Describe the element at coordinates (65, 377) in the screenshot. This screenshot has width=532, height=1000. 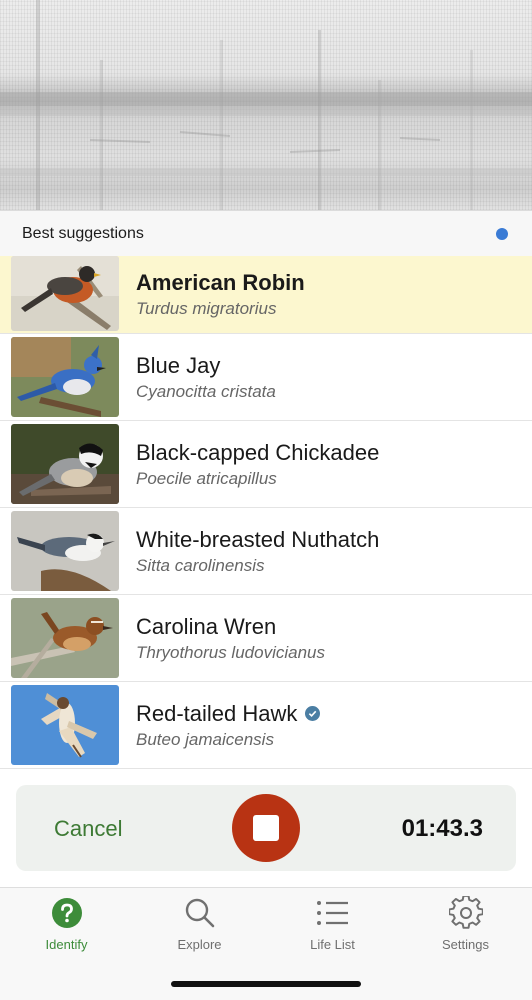
I see `blue-jay-photo` at that location.